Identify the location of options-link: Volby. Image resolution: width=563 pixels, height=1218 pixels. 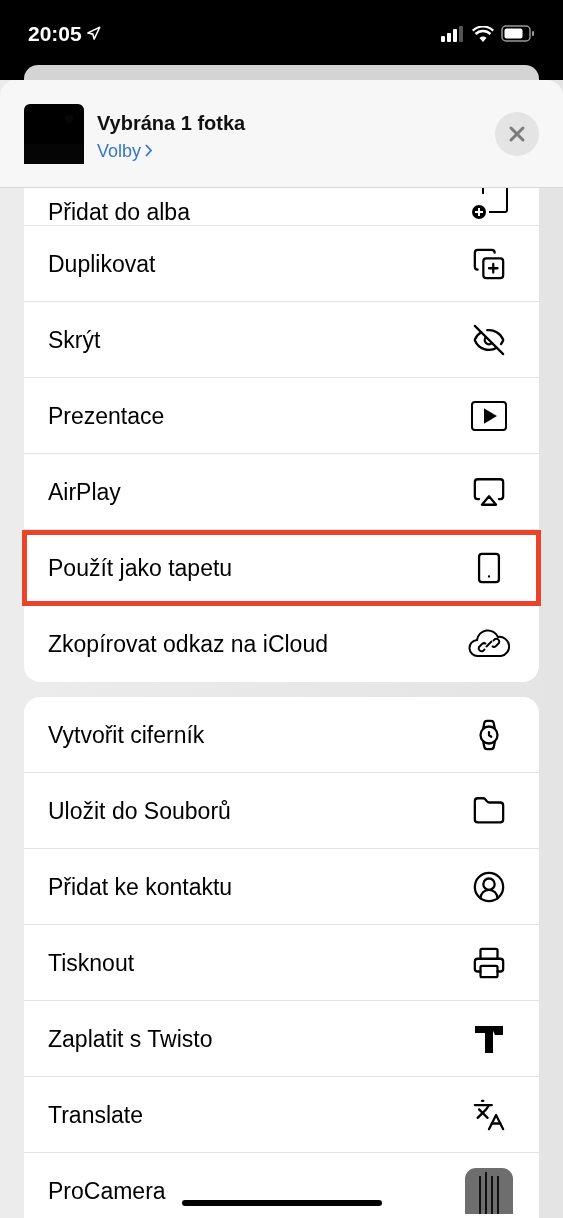
(171, 150).